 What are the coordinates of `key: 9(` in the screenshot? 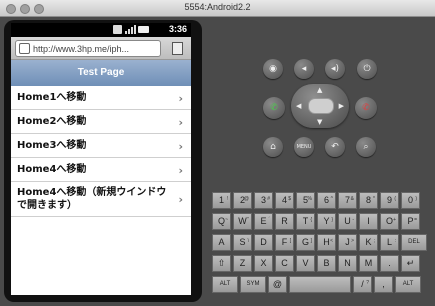 It's located at (389, 200).